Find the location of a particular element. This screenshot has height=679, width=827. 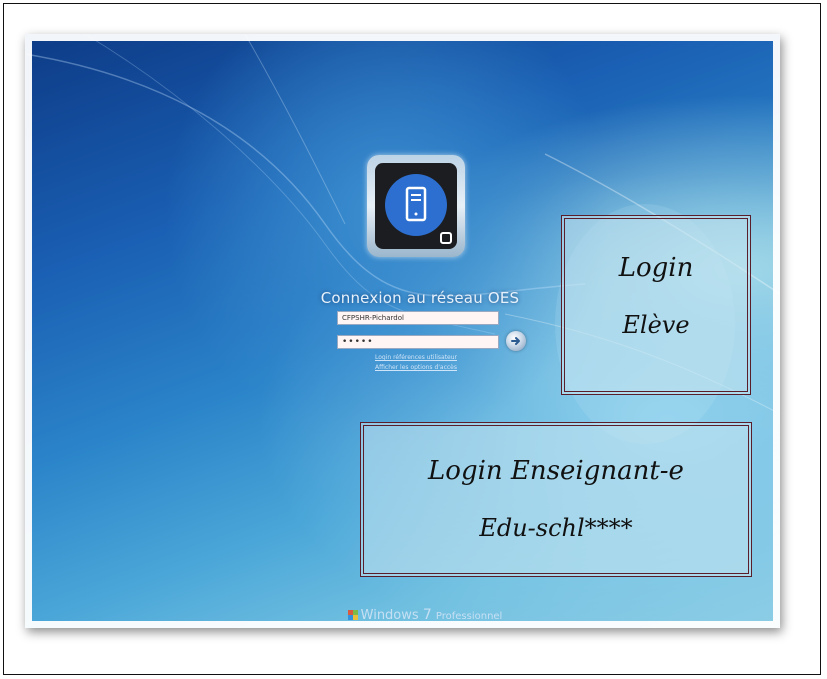

arrow-right-circle-icon is located at coordinates (515, 341).